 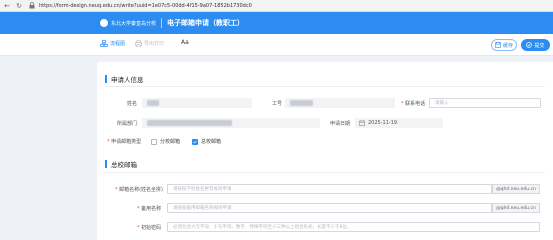 I want to click on password-input: 必须包含大写字母、小写字母、数字、特殊字符至少三种以上组合形式，长度不少于8位。, so click(x=353, y=227).